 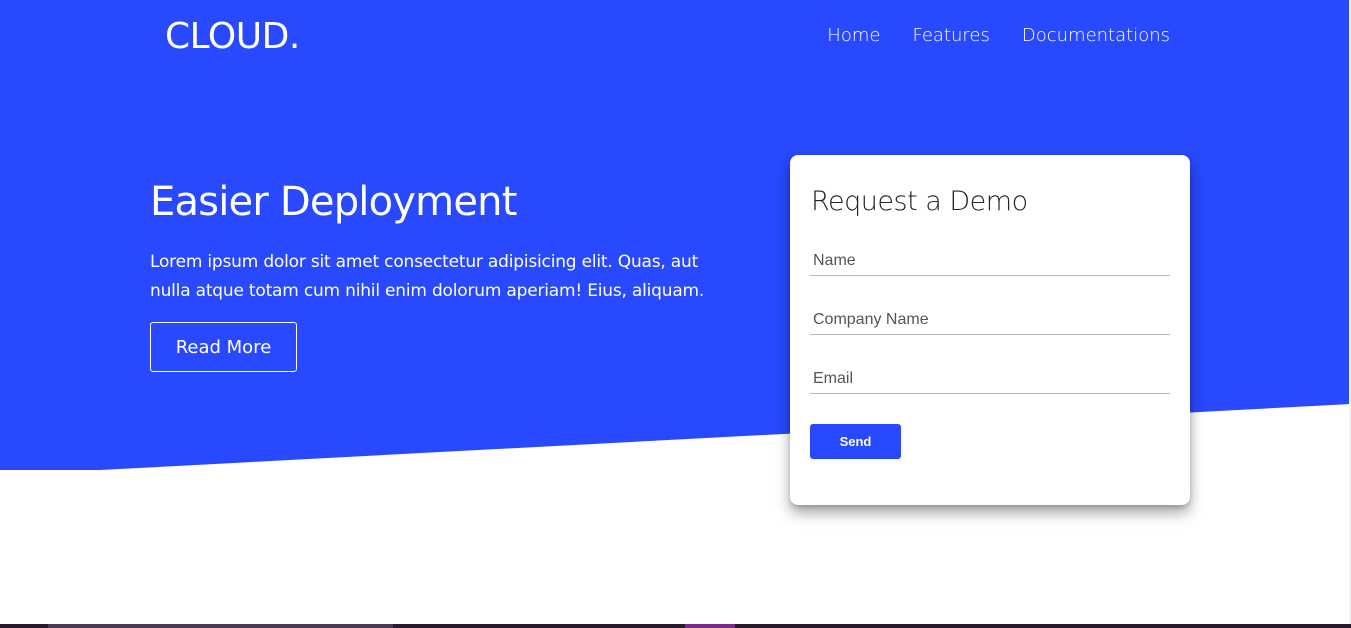 What do you see at coordinates (1096, 35) in the screenshot?
I see `nav-documentations: Documentations` at bounding box center [1096, 35].